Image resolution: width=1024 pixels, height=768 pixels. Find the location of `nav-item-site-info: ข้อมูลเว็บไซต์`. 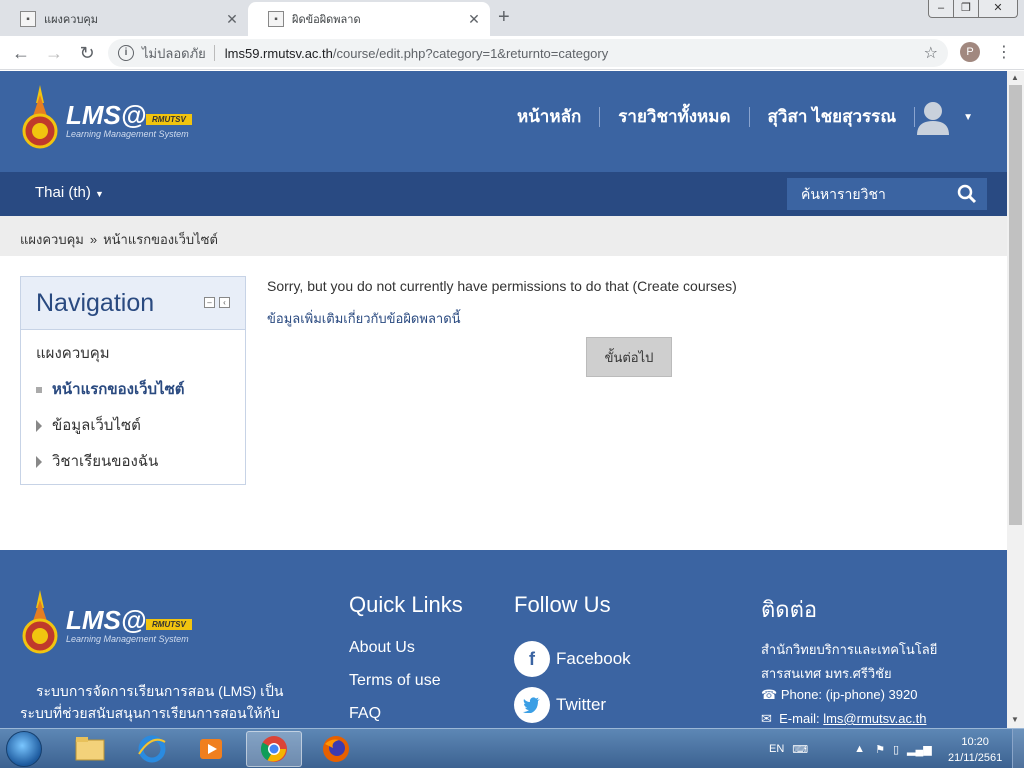

nav-item-site-info: ข้อมูลเว็บไซต์ is located at coordinates (133, 432).